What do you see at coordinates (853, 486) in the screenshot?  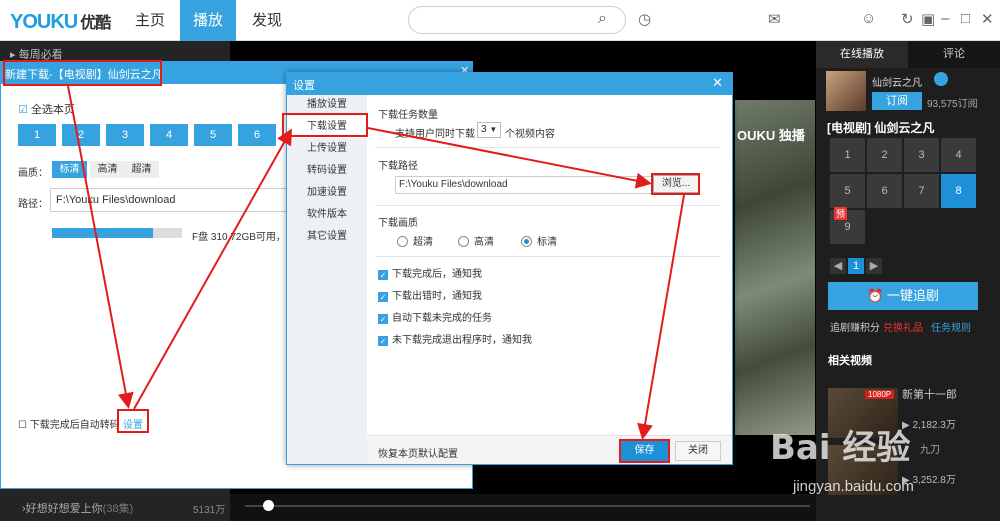 I see `watermark-url: jingyan.baidu.com` at bounding box center [853, 486].